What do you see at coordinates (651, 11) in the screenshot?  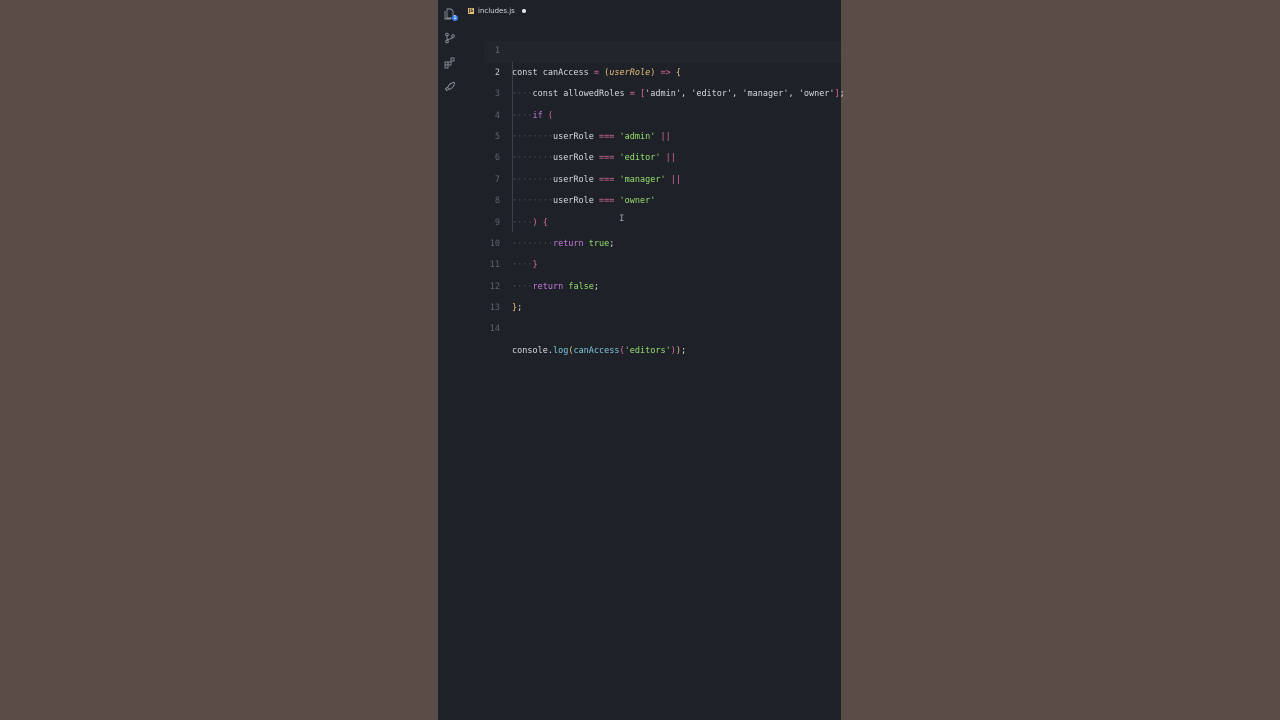 I see `tab-bar: JS includes.js` at bounding box center [651, 11].